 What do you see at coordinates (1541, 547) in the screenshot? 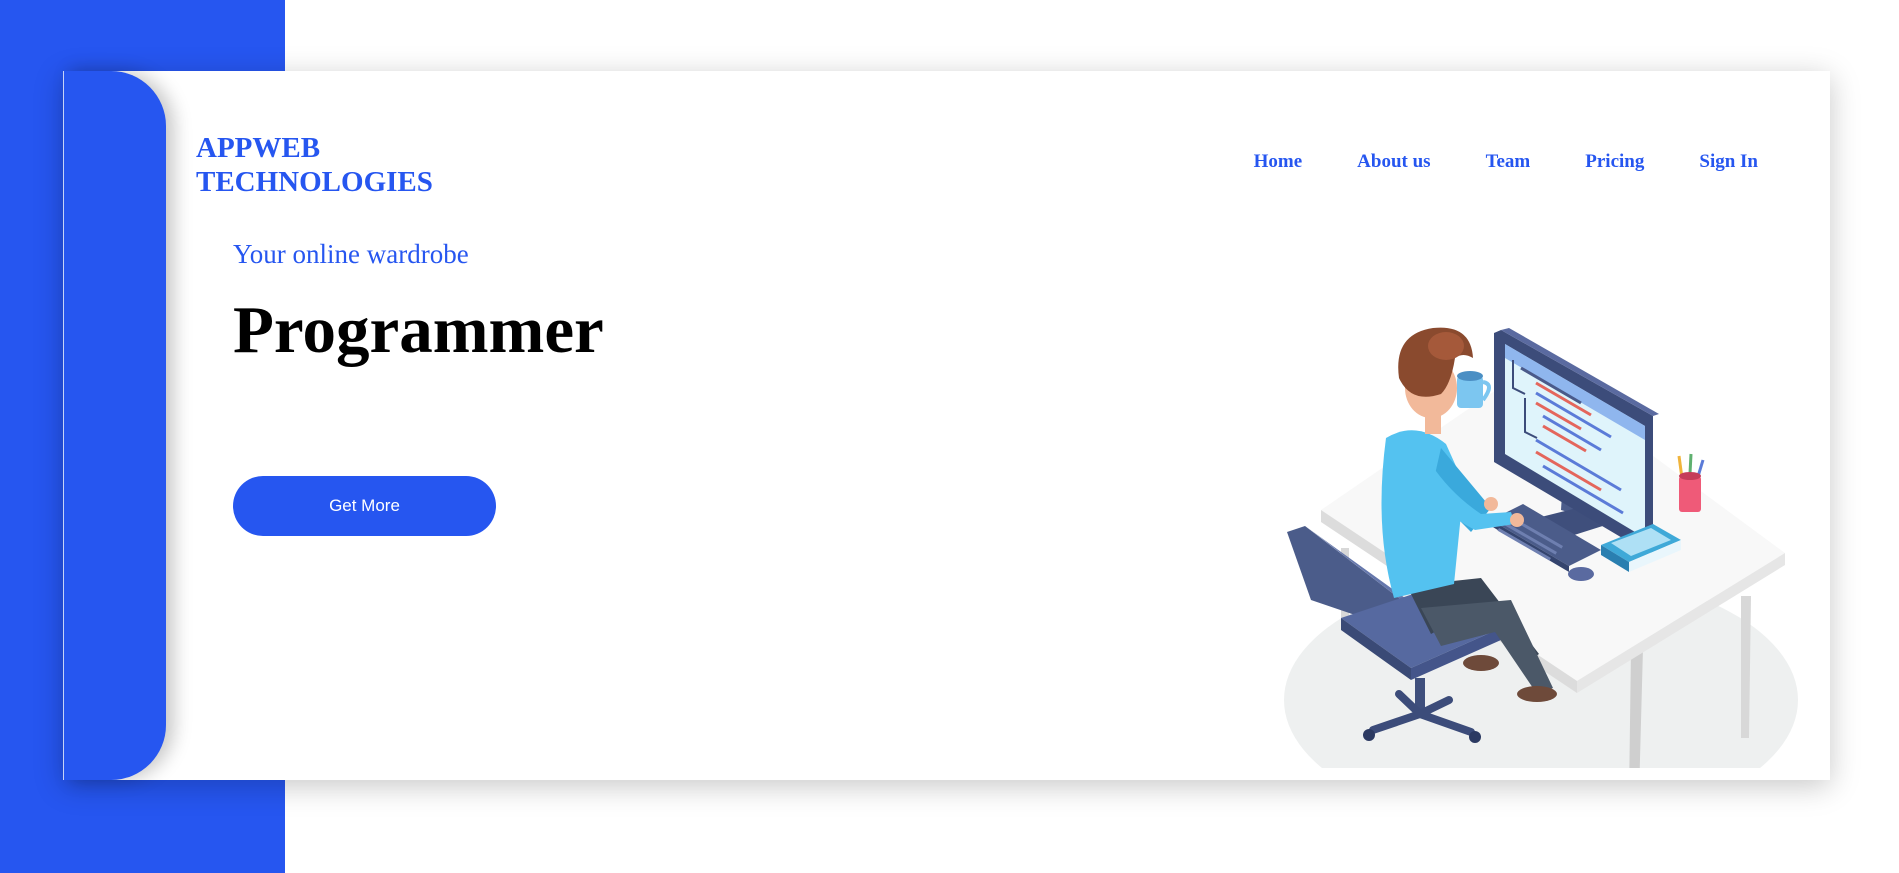
I see `programmer-at-desk-illustration` at bounding box center [1541, 547].